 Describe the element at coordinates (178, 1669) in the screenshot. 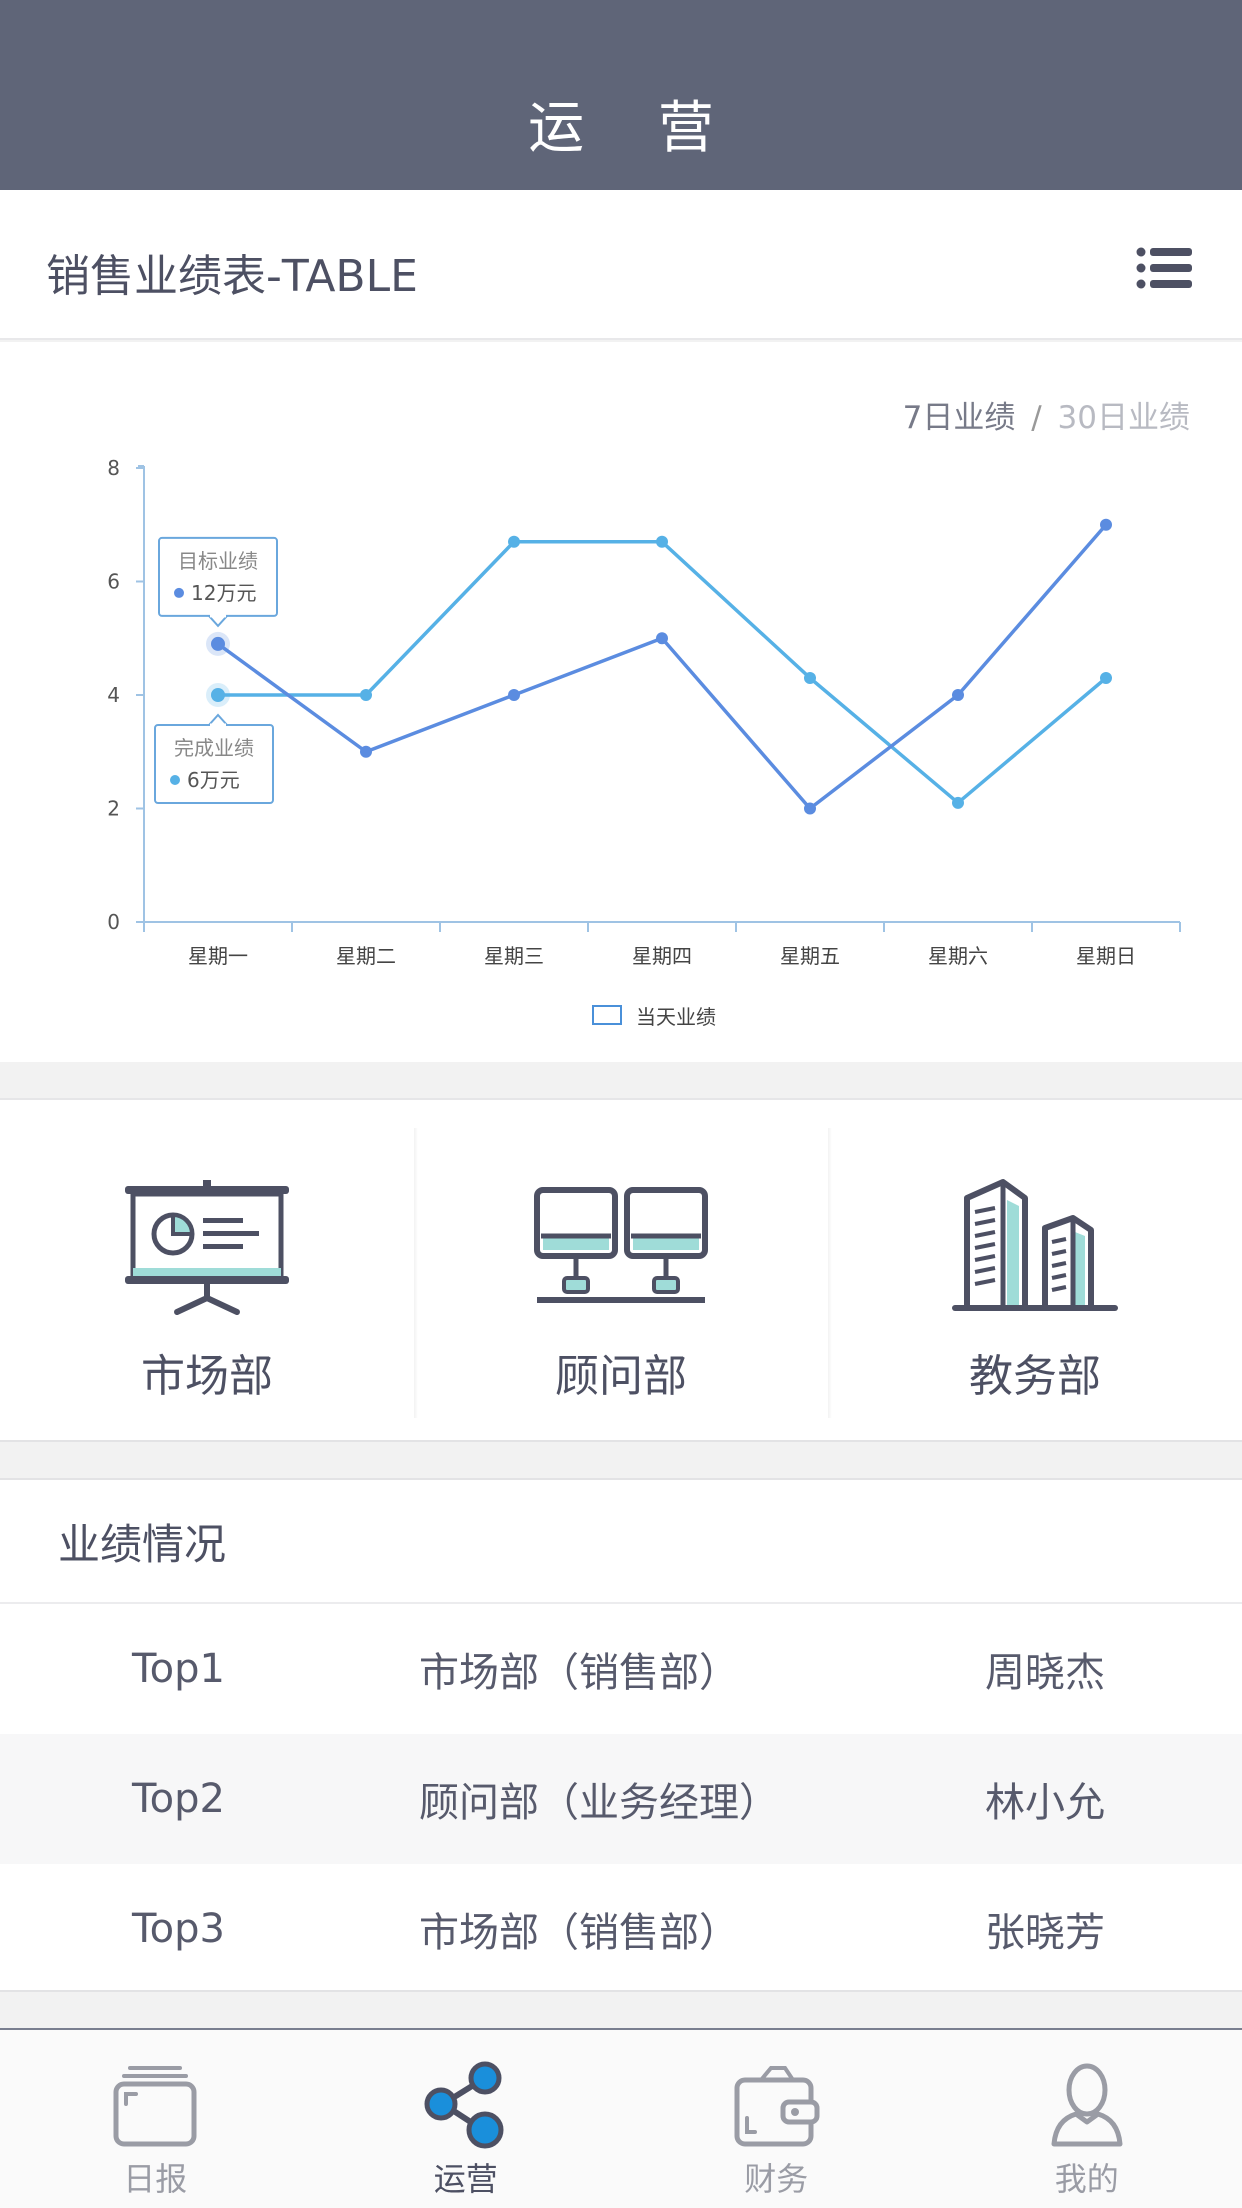

I see `rank-cell: Top1` at that location.